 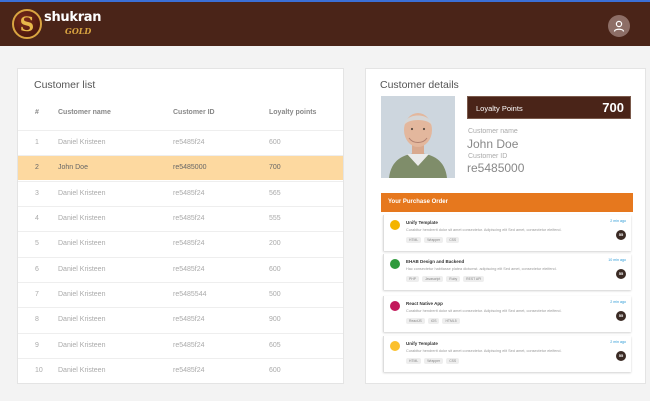 I want to click on customer-row: 7 Daniel Kristeen re5485544 500, so click(x=180, y=294).